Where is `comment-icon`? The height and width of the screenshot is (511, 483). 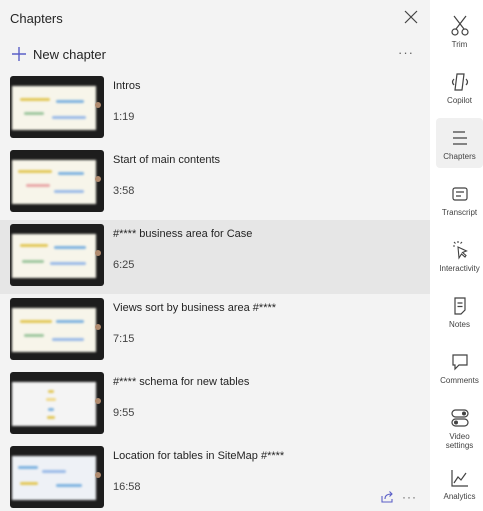 comment-icon is located at coordinates (459, 362).